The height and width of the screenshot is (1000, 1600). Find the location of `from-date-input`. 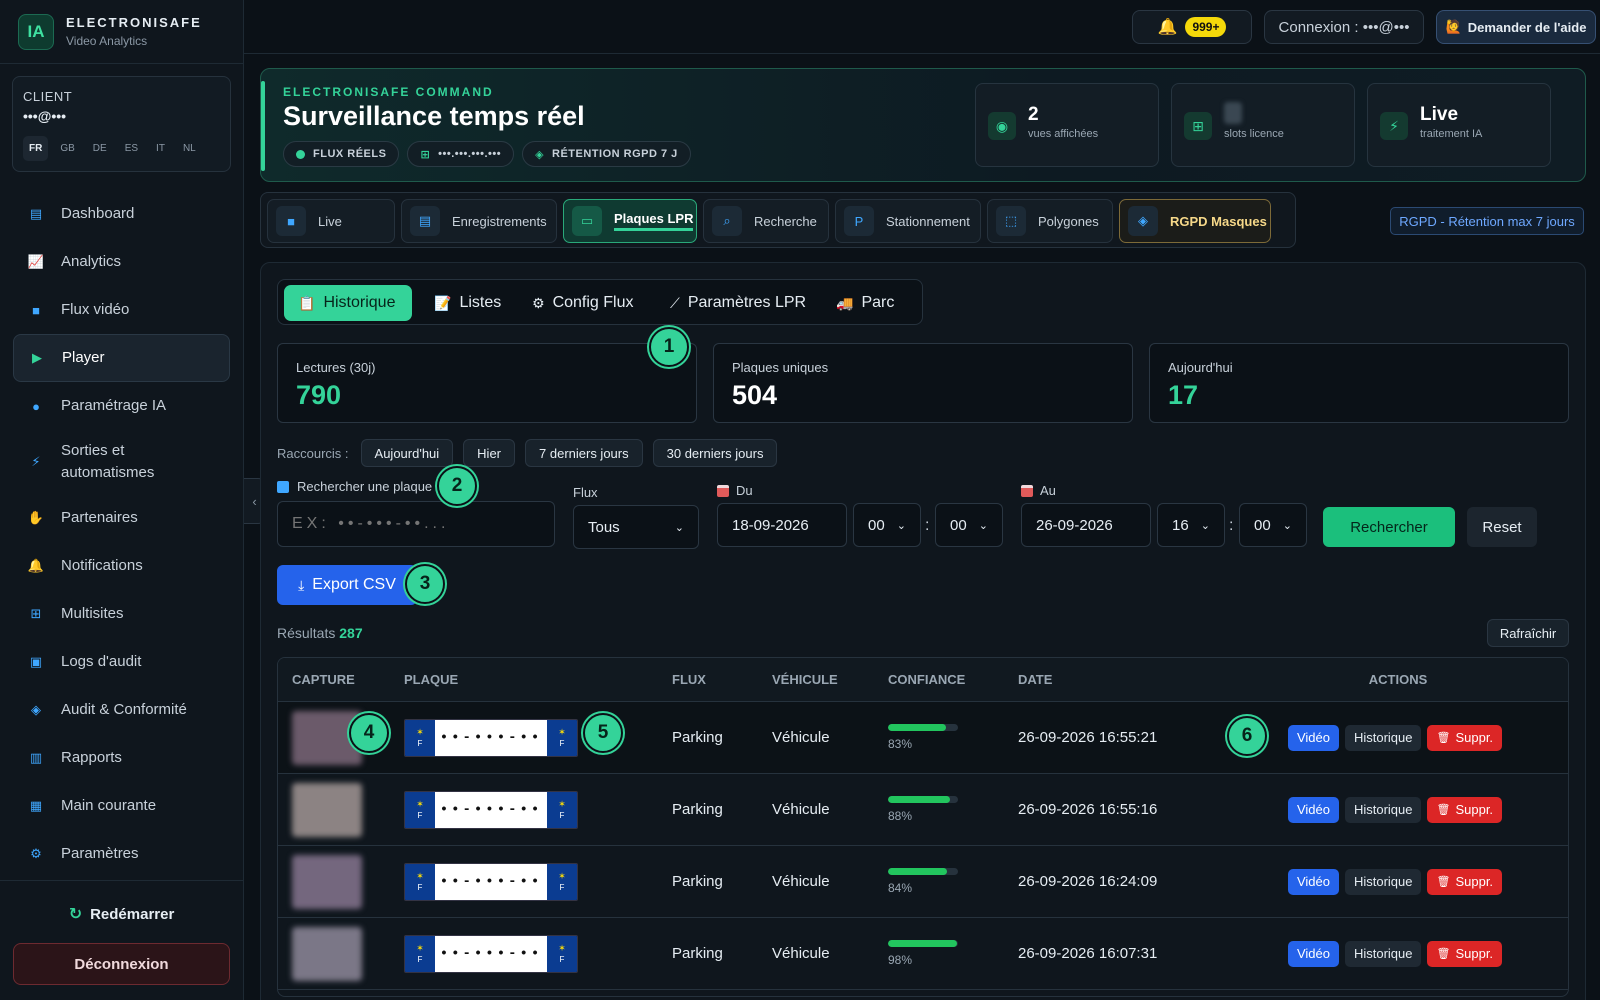

from-date-input is located at coordinates (782, 525).